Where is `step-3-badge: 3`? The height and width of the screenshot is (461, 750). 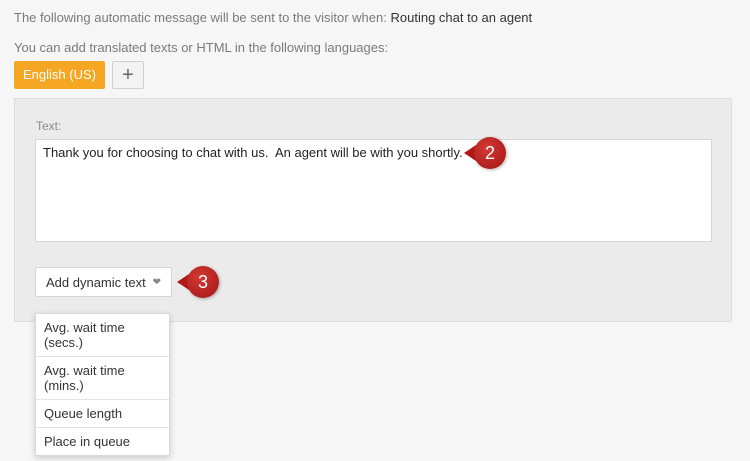
step-3-badge: 3 is located at coordinates (203, 282).